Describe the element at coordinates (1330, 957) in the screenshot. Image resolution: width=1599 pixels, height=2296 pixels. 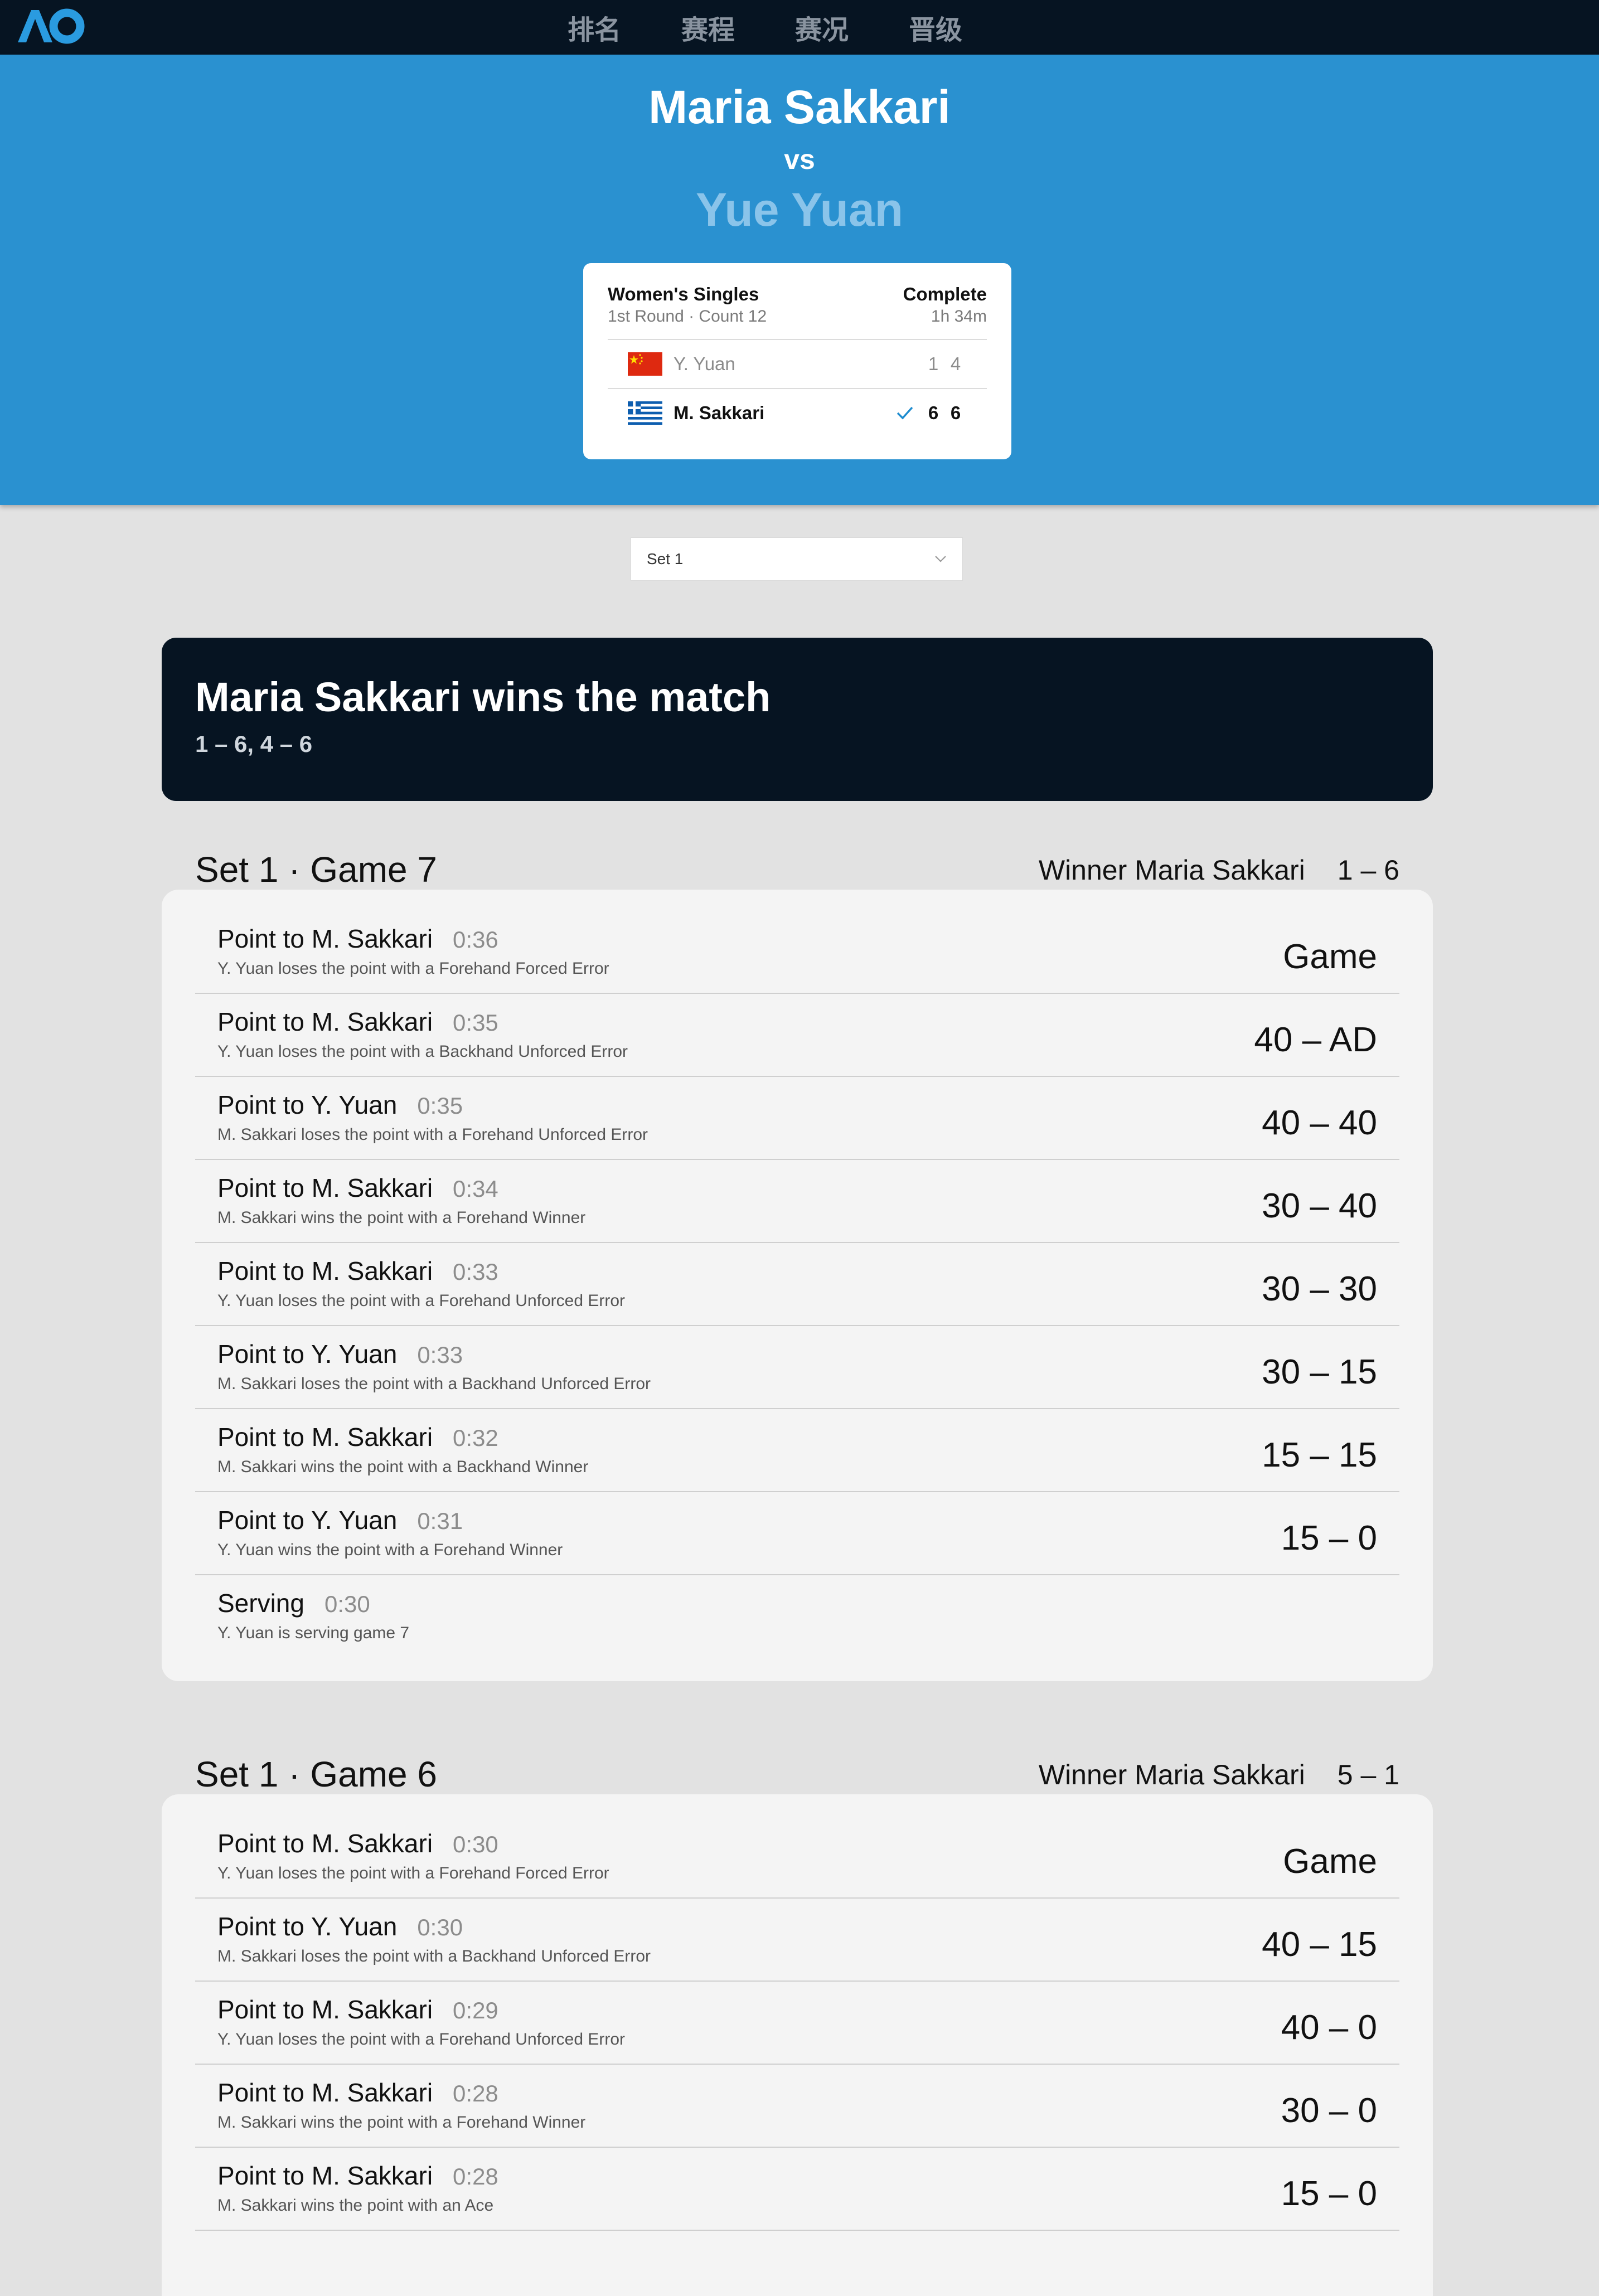
I see `point-score: Game` at that location.